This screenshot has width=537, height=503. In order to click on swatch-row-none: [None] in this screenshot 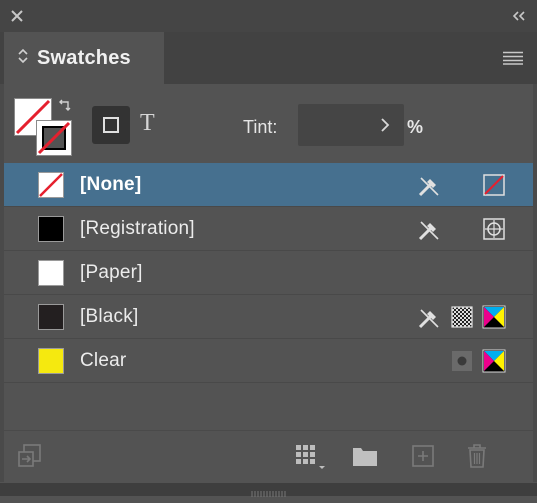, I will do `click(268, 185)`.